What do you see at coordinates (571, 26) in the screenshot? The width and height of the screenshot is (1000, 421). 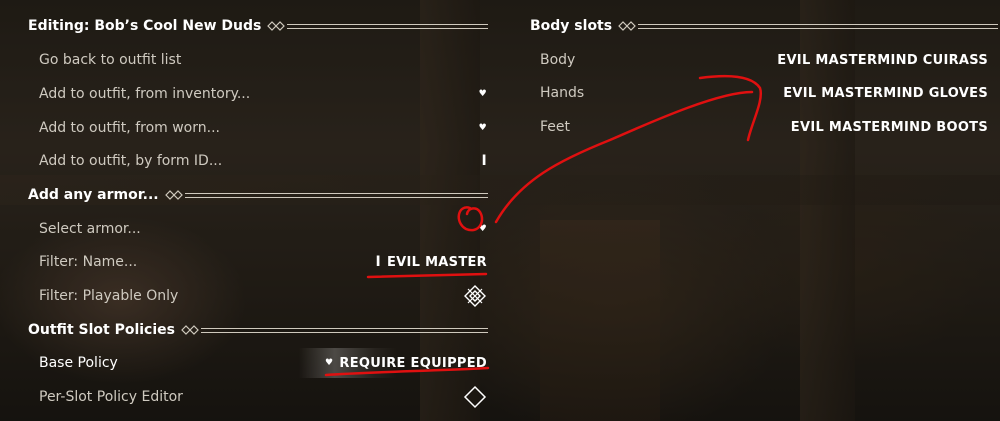 I see `body-slots-title: Body slots` at bounding box center [571, 26].